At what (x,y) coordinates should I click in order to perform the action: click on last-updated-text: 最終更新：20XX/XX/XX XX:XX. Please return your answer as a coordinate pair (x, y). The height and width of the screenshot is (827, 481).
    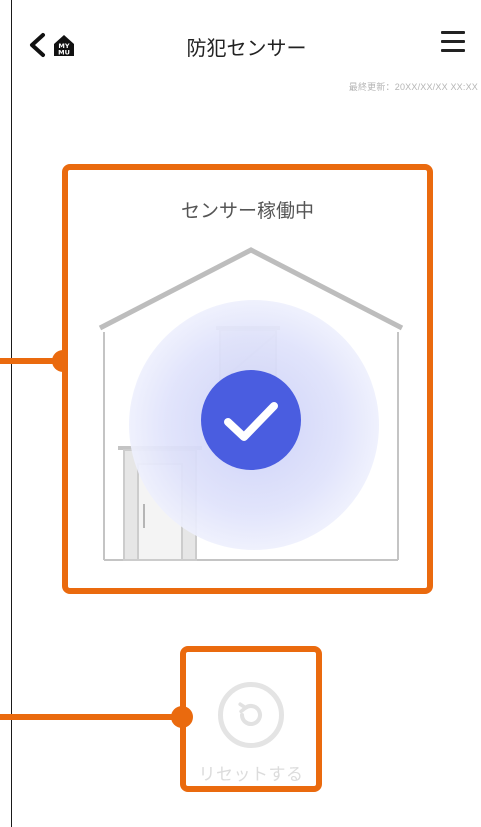
    Looking at the image, I should click on (413, 87).